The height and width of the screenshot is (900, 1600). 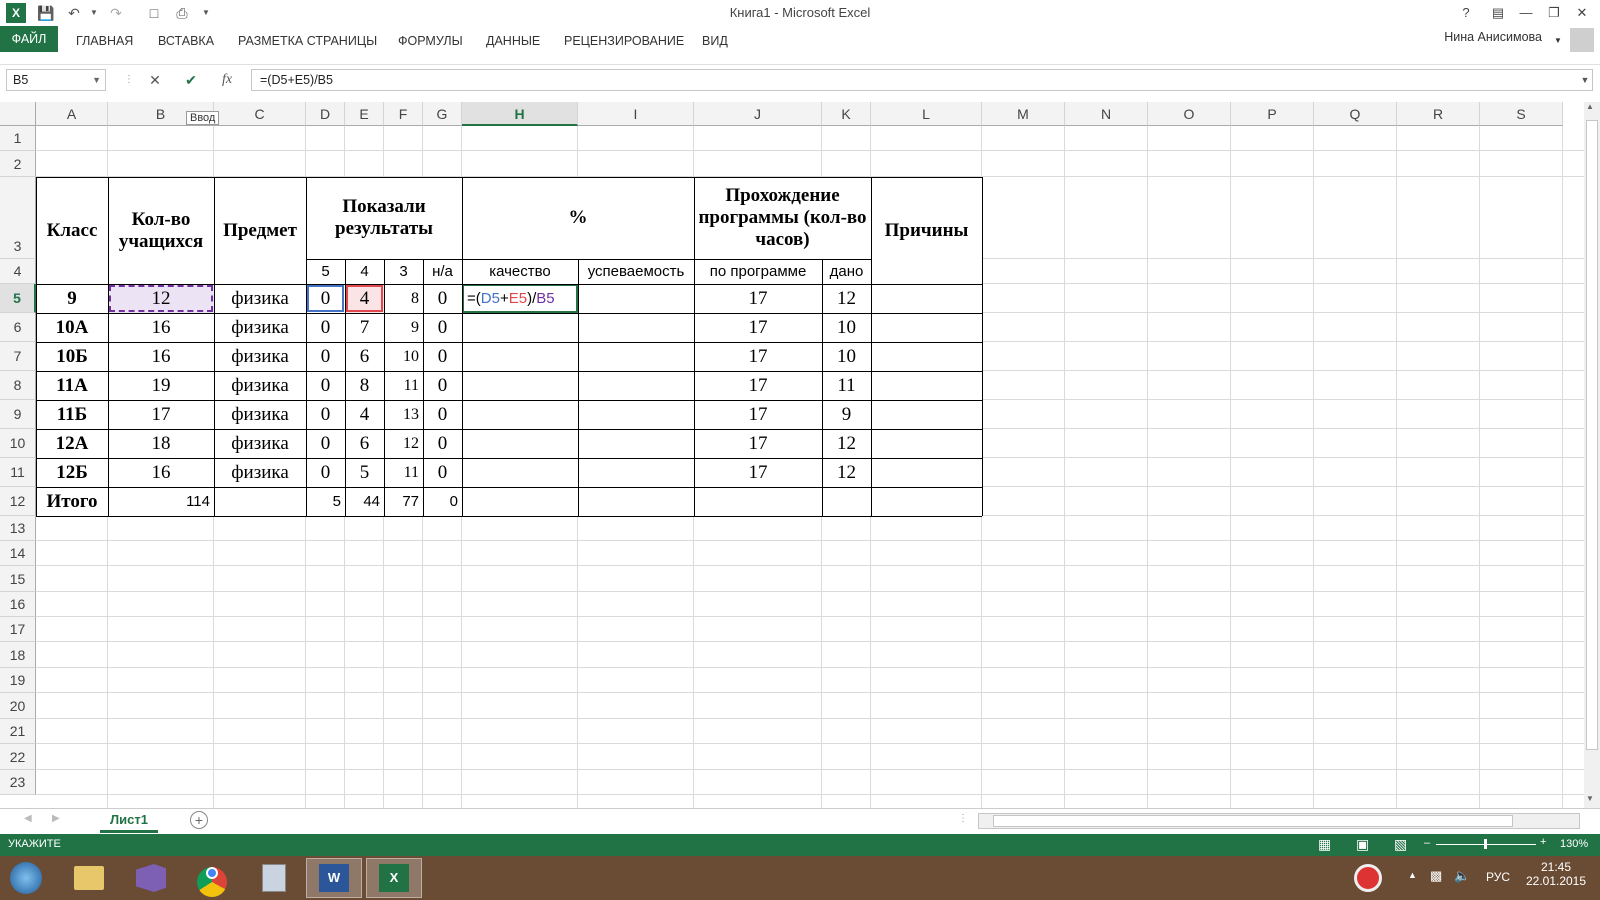 What do you see at coordinates (364, 472) in the screenshot?
I see `cell-grade4: 5` at bounding box center [364, 472].